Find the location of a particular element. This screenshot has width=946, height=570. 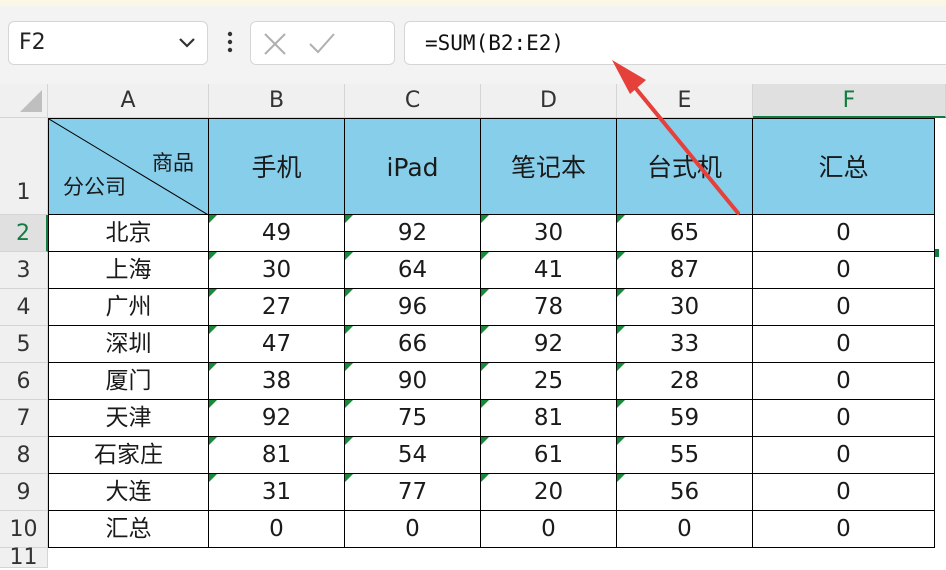

header-goods-label: 商品 is located at coordinates (173, 163).